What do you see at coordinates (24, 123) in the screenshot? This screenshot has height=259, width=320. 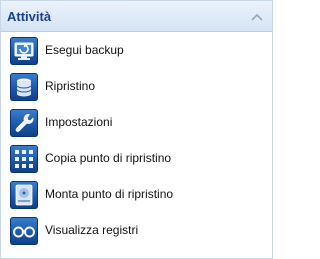 I see `wrench-icon` at bounding box center [24, 123].